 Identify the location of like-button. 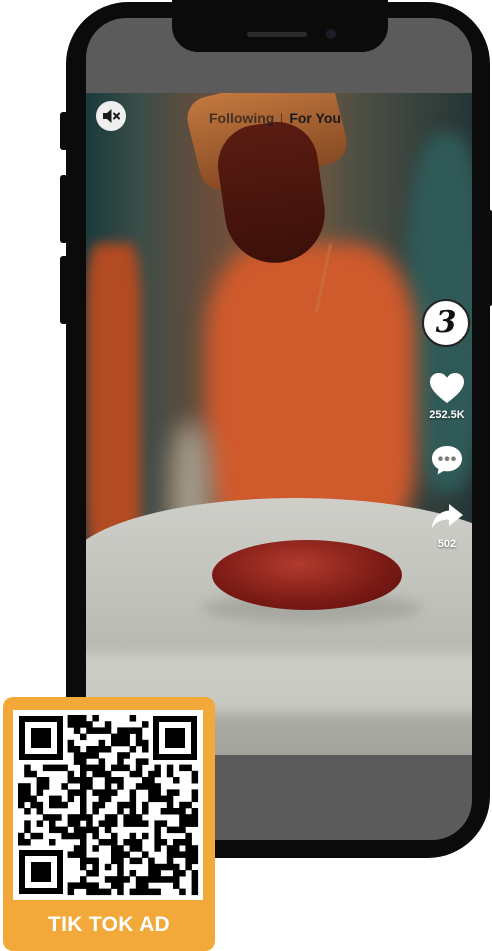
(447, 388).